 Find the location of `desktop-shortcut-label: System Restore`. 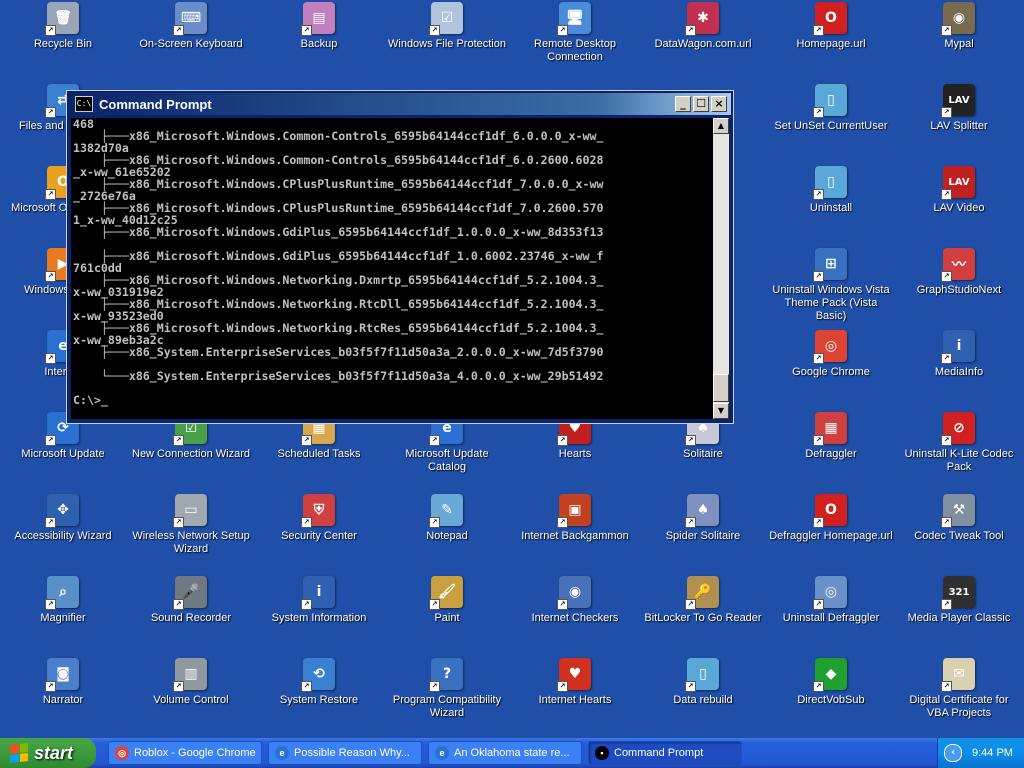

desktop-shortcut-label: System Restore is located at coordinates (319, 700).